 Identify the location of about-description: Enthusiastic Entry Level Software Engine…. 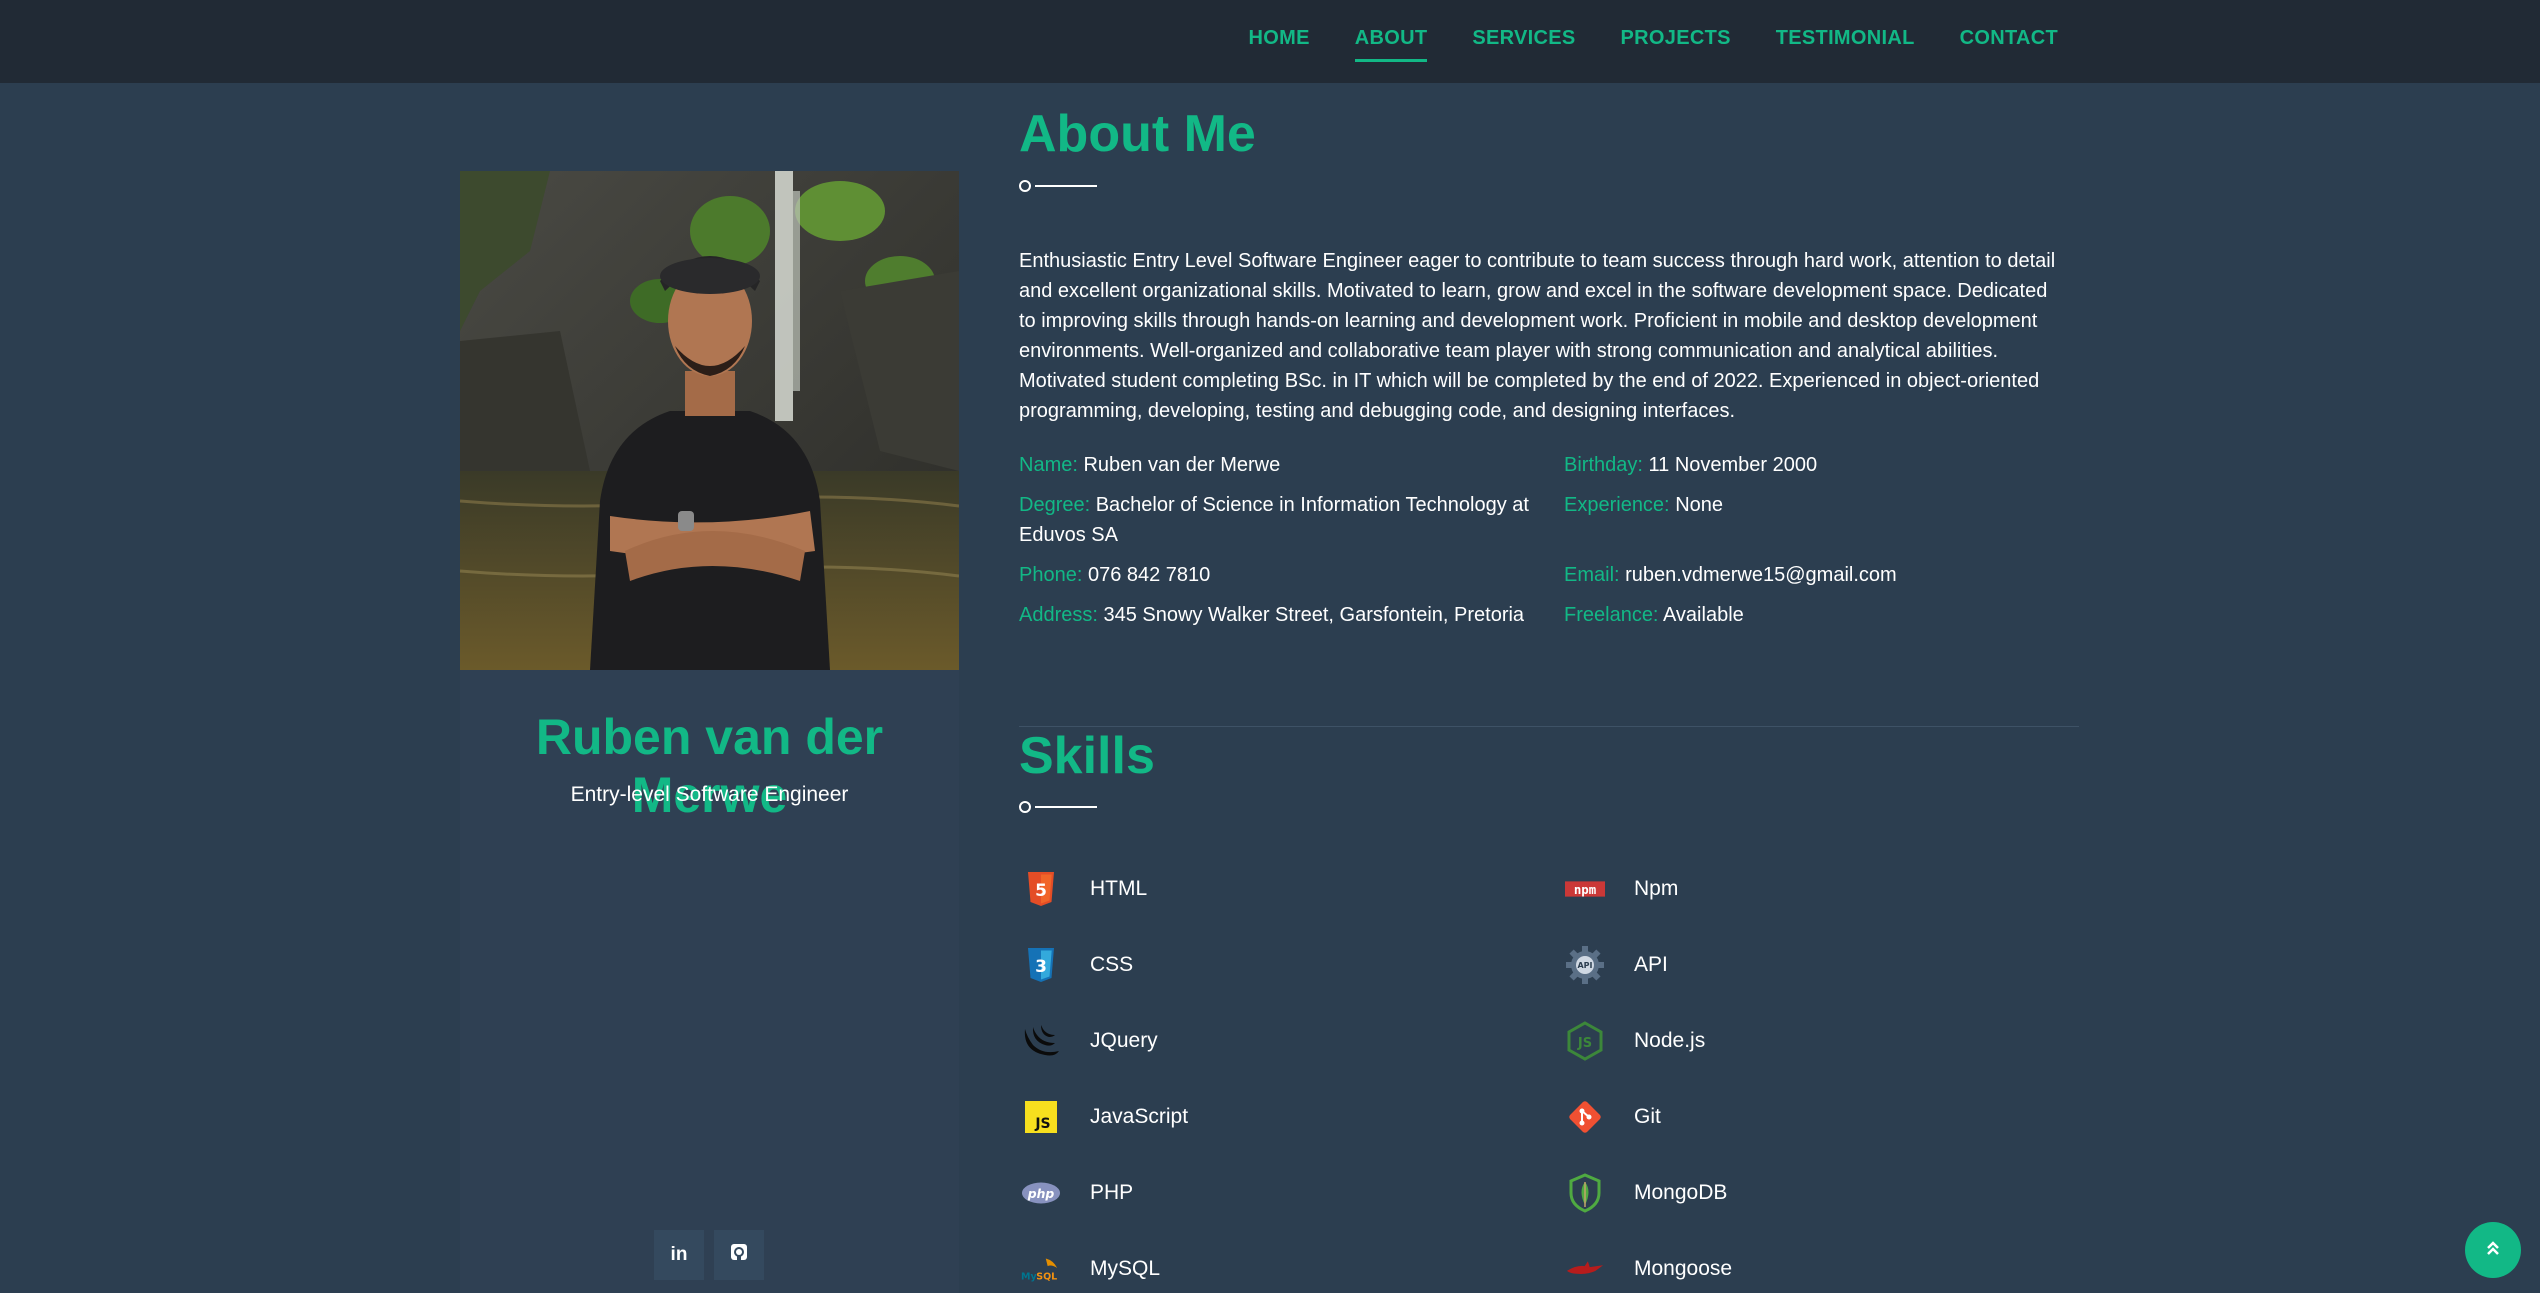
(1537, 336).